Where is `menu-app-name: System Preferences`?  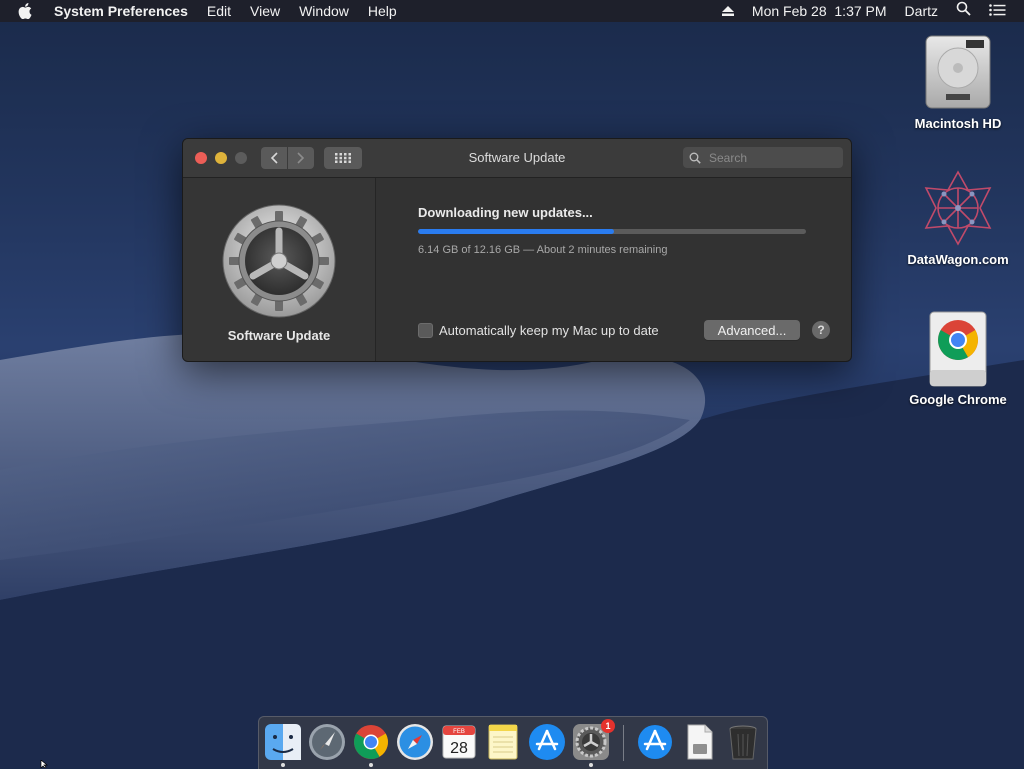 menu-app-name: System Preferences is located at coordinates (121, 11).